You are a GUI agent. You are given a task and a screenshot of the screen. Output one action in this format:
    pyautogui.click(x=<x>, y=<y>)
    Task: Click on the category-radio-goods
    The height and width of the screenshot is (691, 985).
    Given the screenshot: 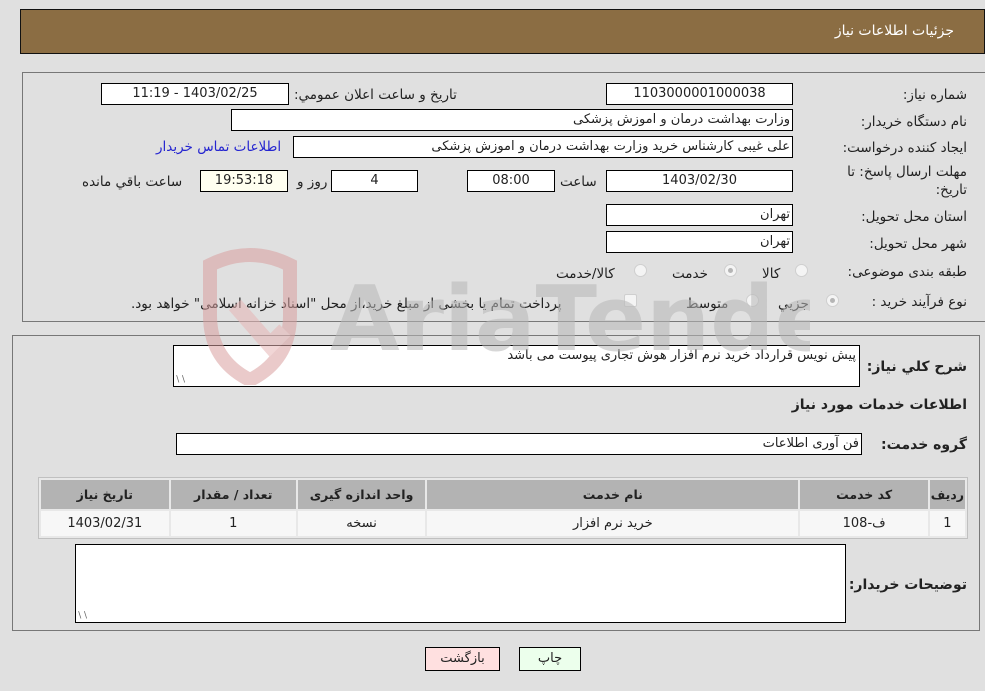 What is the action you would take?
    pyautogui.click(x=801, y=270)
    